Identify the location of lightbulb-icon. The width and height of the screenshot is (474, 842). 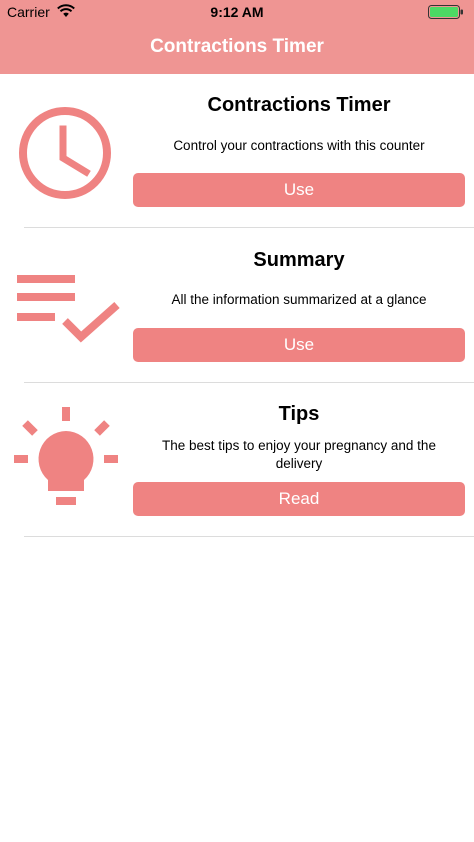
(66, 456).